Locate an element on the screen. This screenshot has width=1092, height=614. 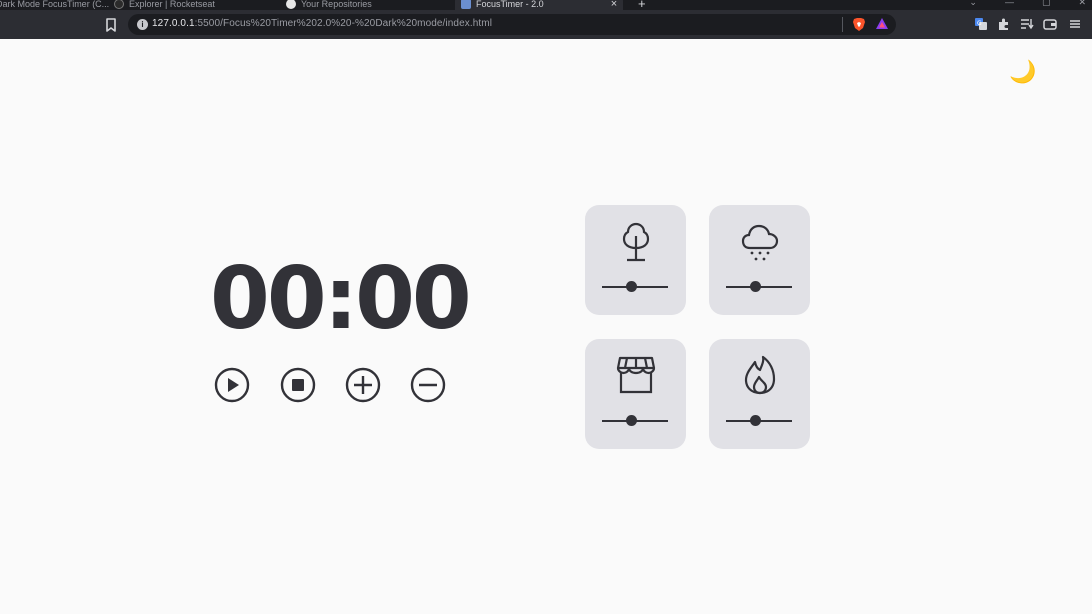
forest-volume-slider is located at coordinates (635, 287).